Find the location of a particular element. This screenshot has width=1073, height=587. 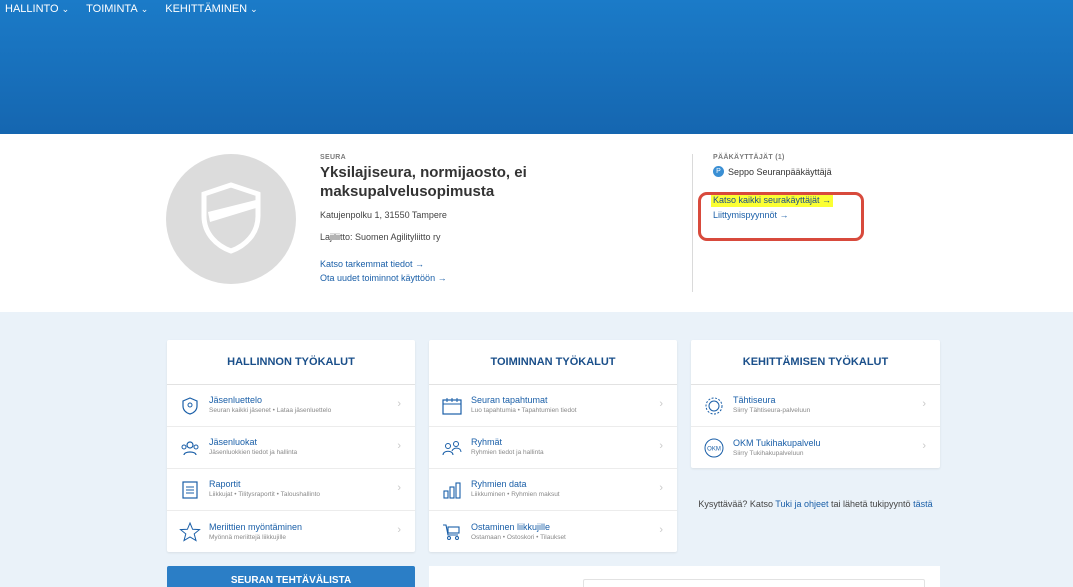

cart-icon is located at coordinates (452, 532).